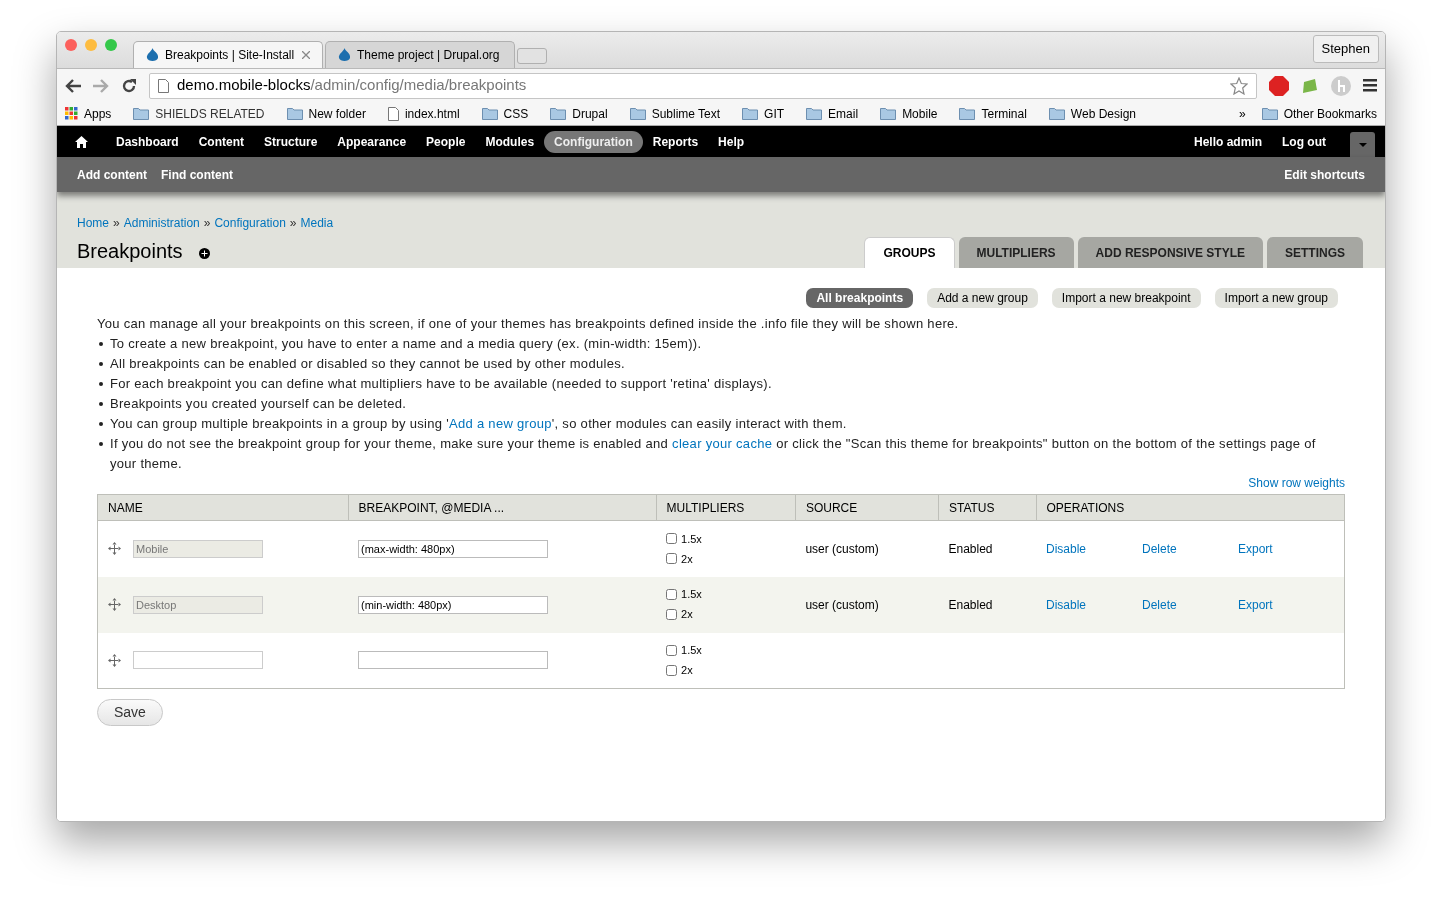 The height and width of the screenshot is (902, 1442). I want to click on plus-icon, so click(204, 253).